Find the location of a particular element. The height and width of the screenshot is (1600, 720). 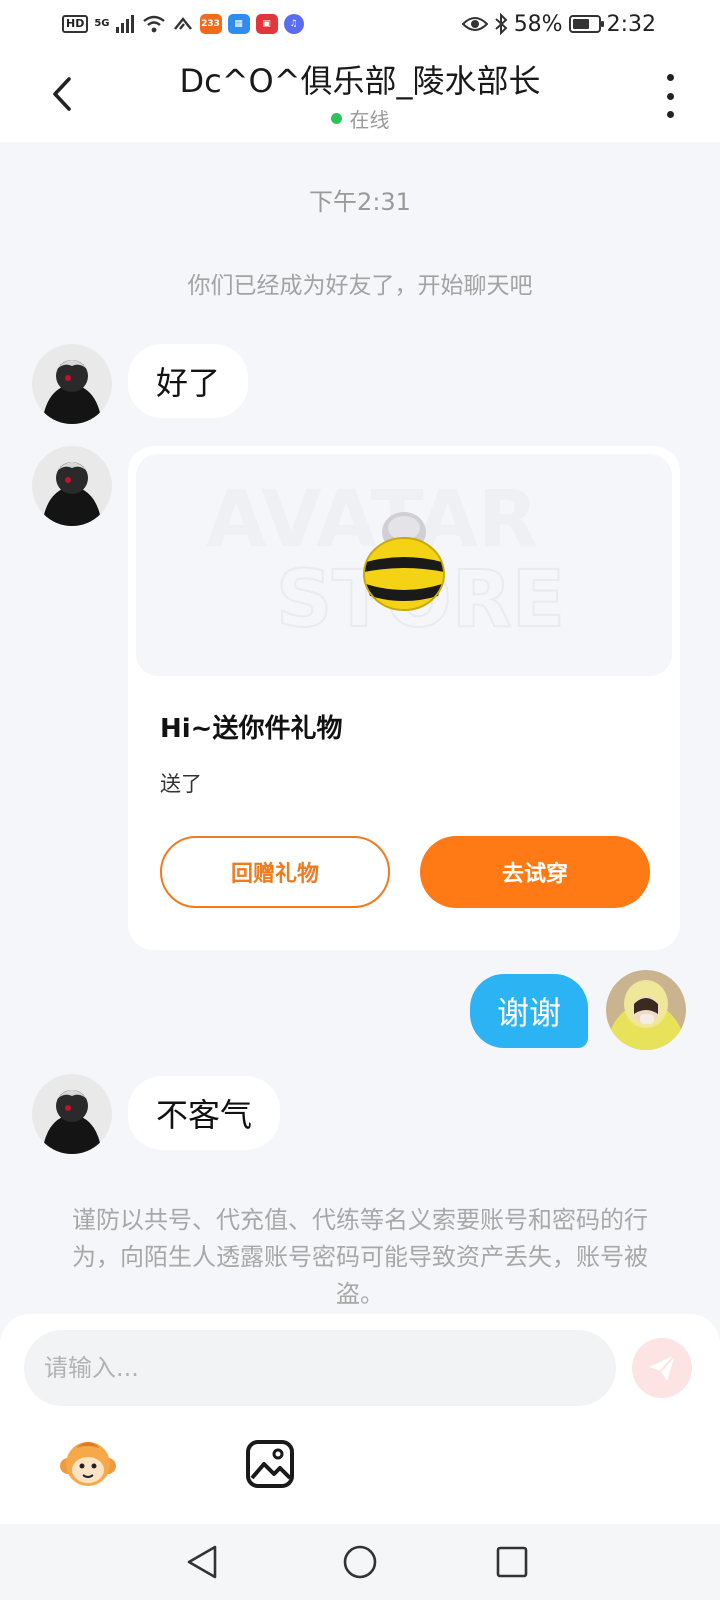

send-button is located at coordinates (662, 1368).